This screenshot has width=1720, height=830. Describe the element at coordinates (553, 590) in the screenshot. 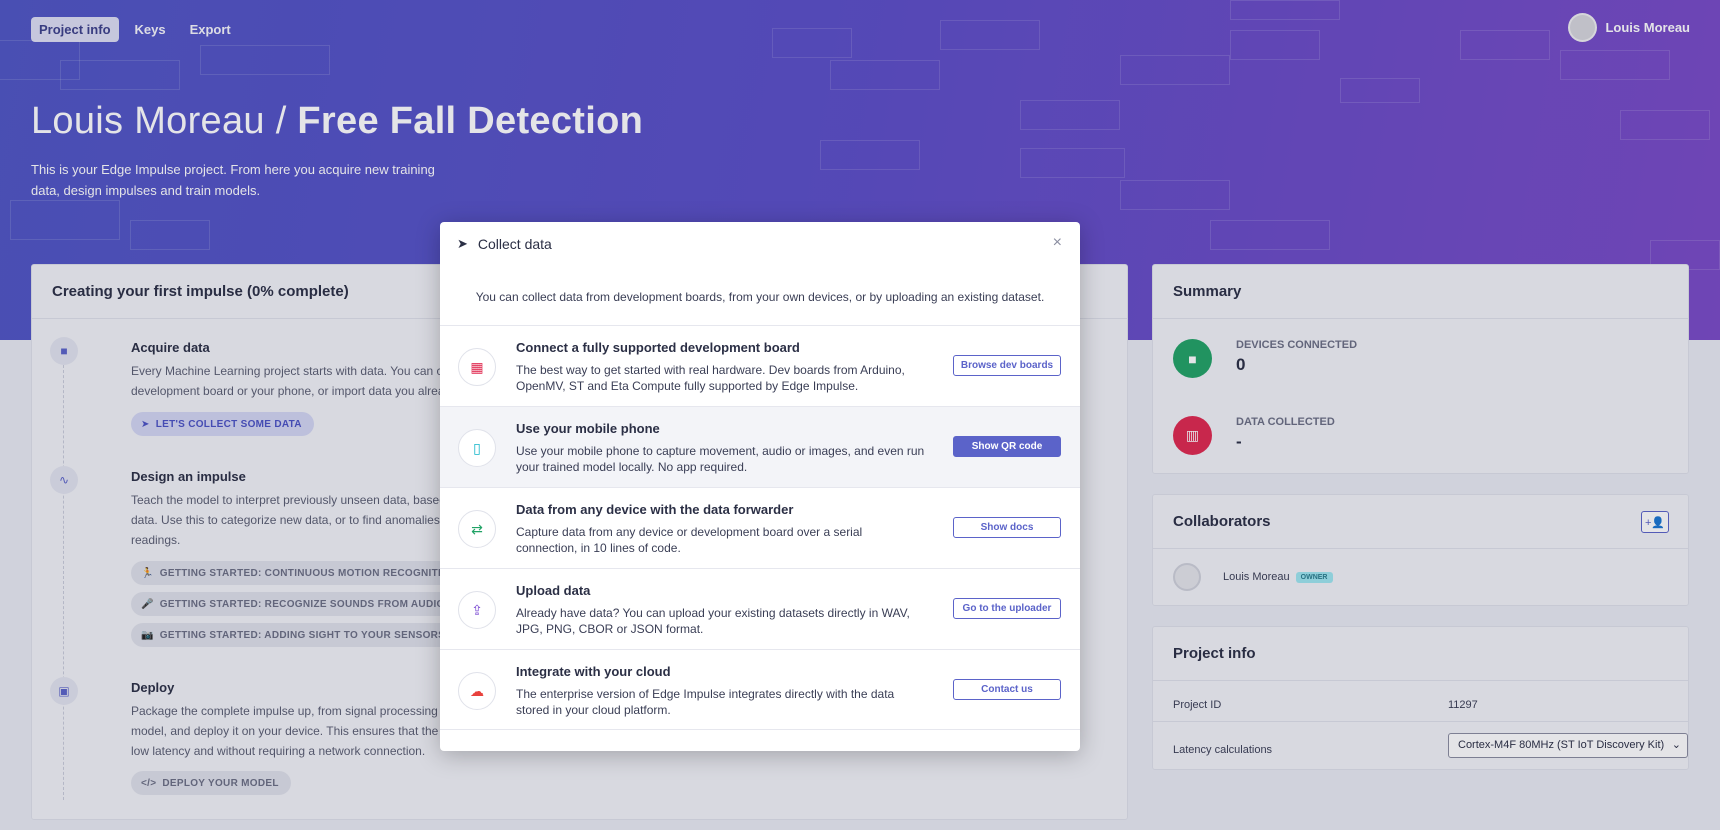

I see `option-title: Upload data` at that location.